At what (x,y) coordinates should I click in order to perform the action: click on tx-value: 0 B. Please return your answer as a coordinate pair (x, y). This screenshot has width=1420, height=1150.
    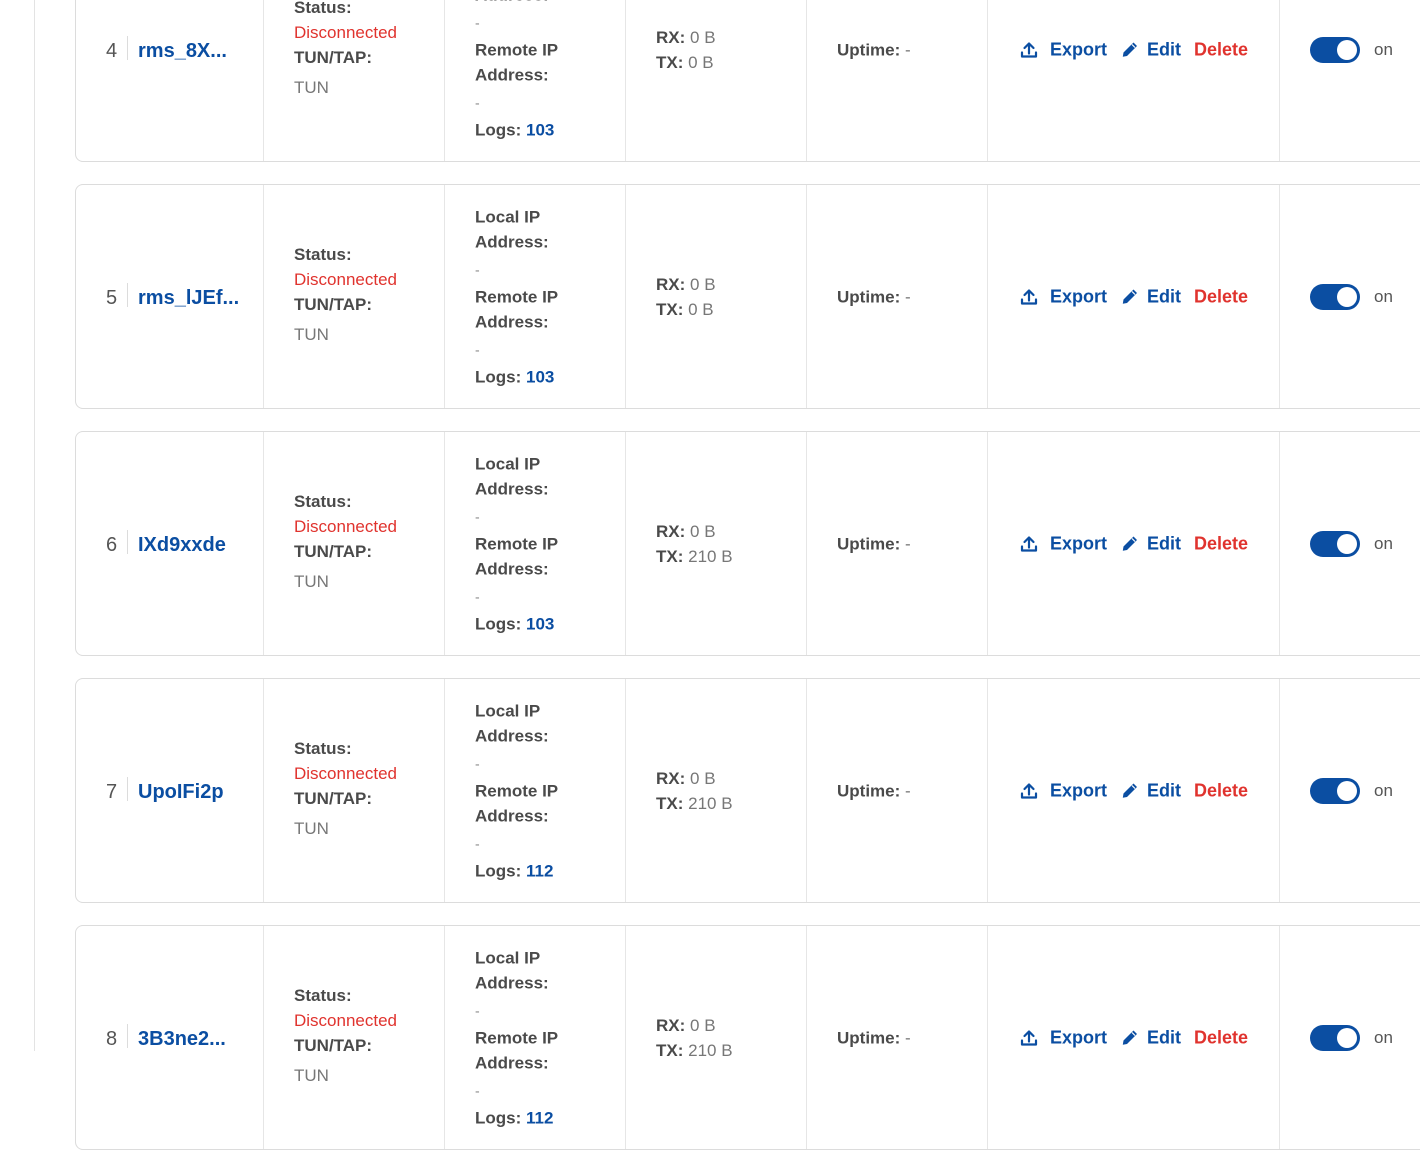
    Looking at the image, I should click on (701, 62).